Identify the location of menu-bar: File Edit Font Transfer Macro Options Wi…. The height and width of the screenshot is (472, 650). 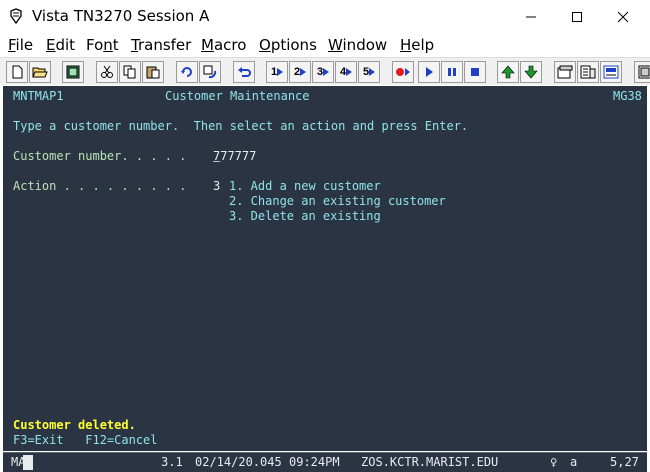
(325, 45).